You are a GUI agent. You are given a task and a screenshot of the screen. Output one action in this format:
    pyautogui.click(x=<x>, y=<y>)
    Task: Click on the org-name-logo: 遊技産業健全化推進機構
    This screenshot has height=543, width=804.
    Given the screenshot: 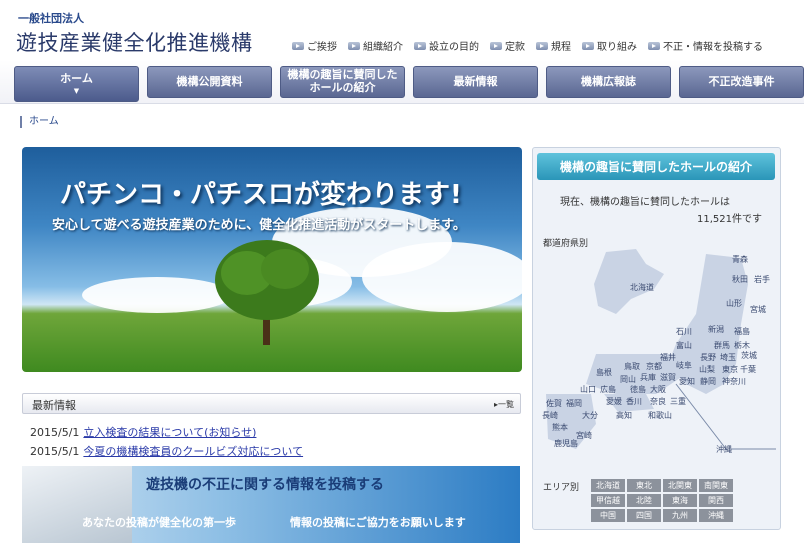 What is the action you would take?
    pyautogui.click(x=134, y=42)
    